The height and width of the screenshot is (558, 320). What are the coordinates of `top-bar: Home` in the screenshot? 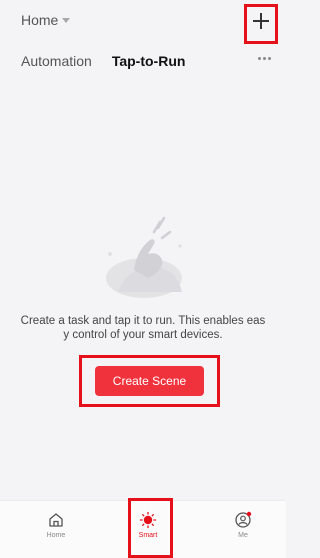 It's located at (143, 22).